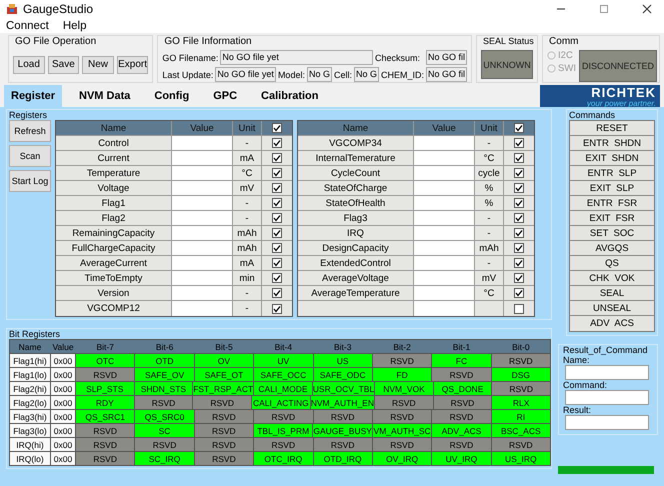 This screenshot has width=664, height=486. Describe the element at coordinates (30, 444) in the screenshot. I see `register-name: IRQ(hi)` at that location.